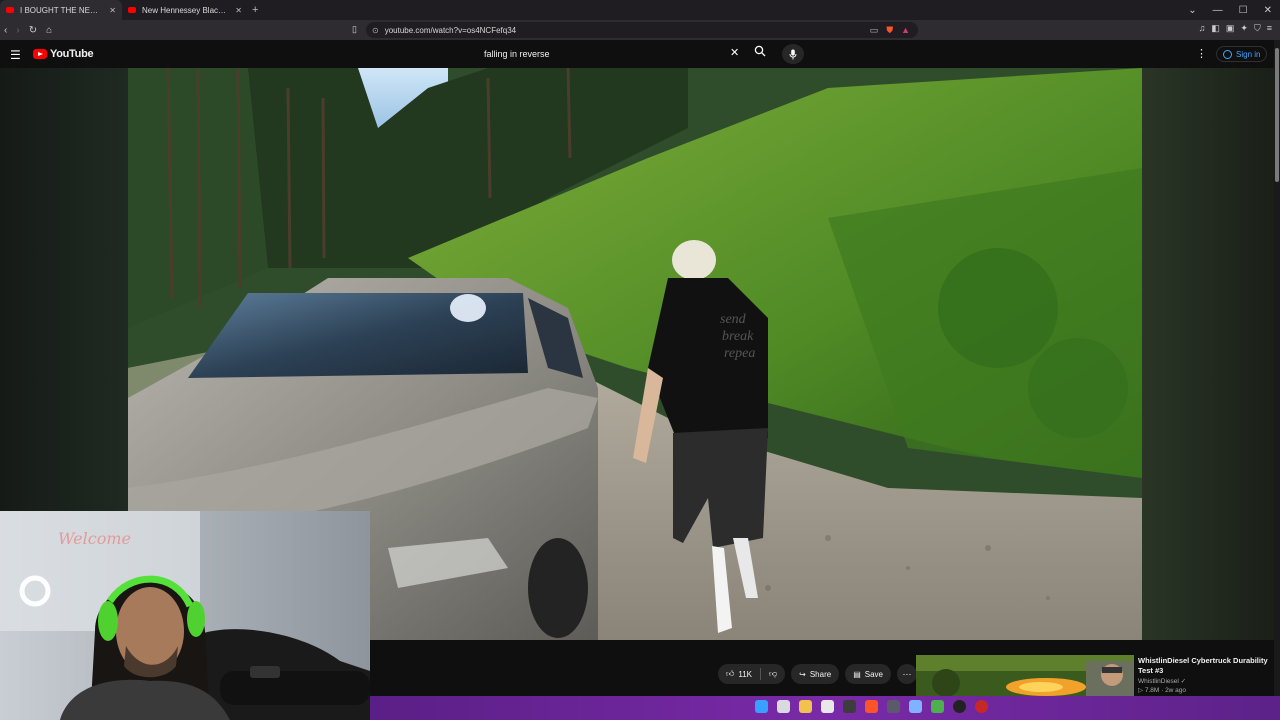  I want to click on brave-rewards-icon: ▲, so click(905, 30).